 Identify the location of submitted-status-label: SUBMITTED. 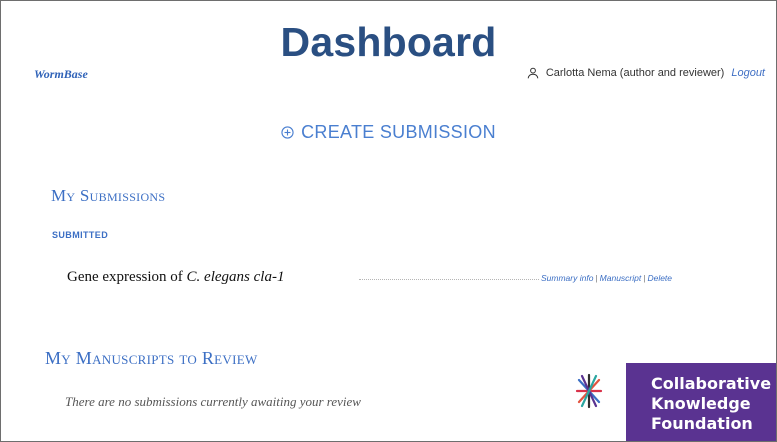
(80, 235).